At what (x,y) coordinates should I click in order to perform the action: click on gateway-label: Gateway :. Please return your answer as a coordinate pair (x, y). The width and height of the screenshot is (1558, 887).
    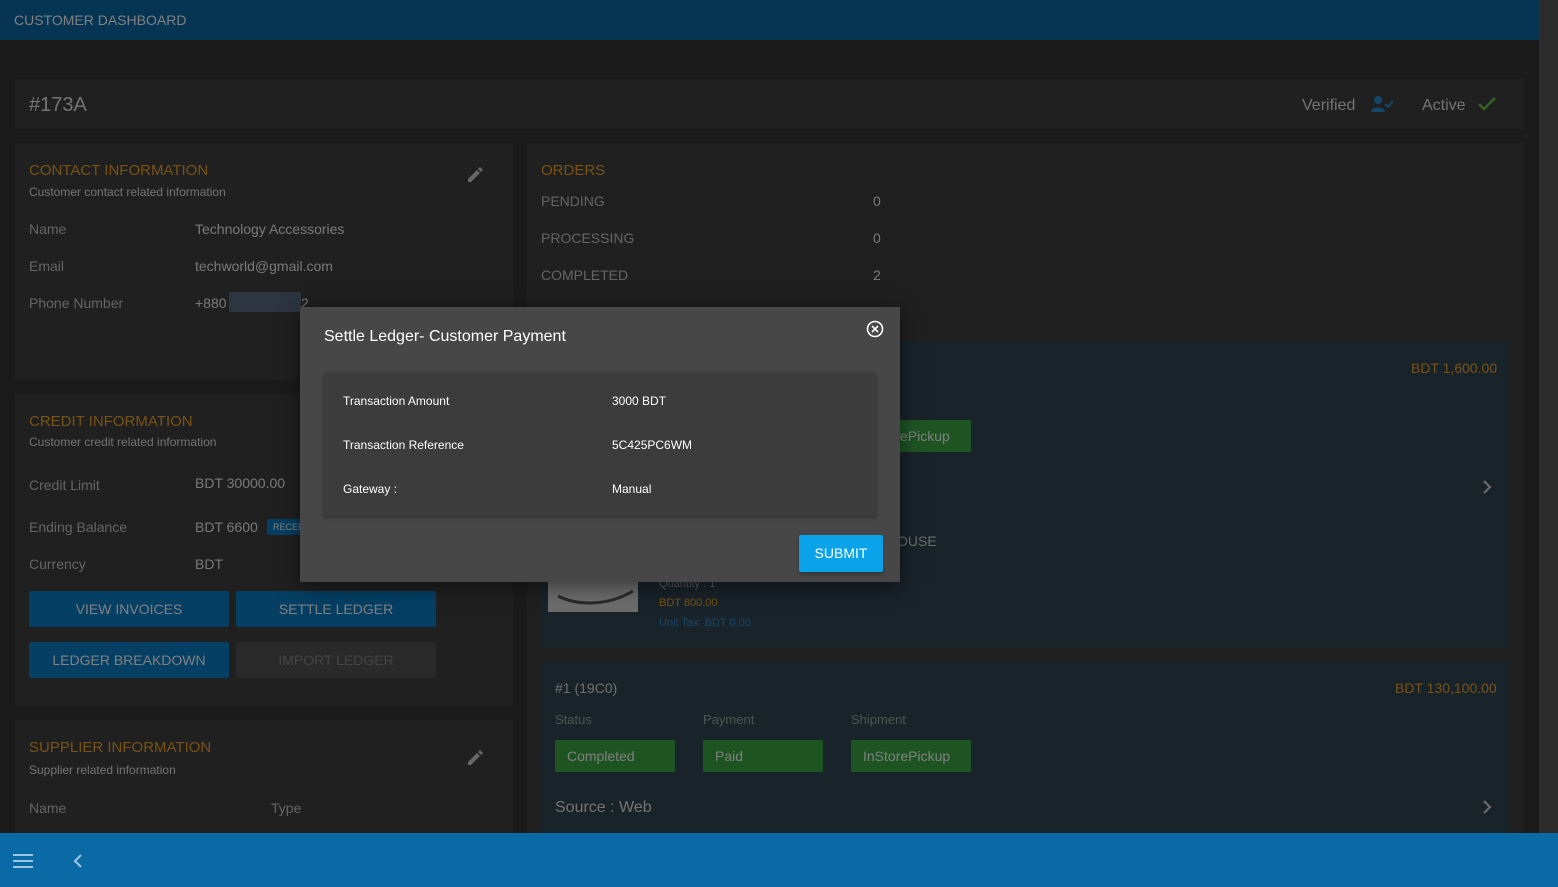
    Looking at the image, I should click on (370, 489).